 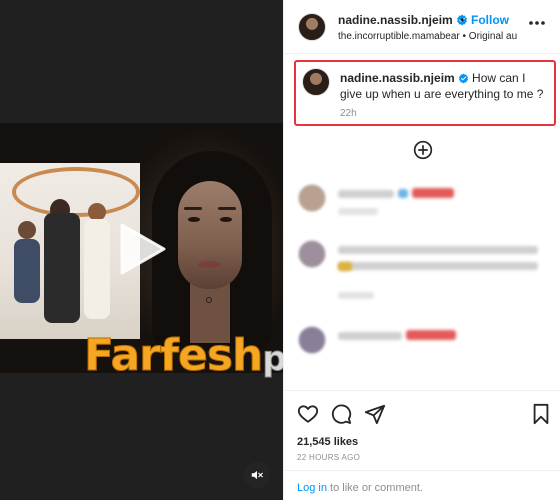 What do you see at coordinates (422, 415) in the screenshot?
I see `action-bar` at bounding box center [422, 415].